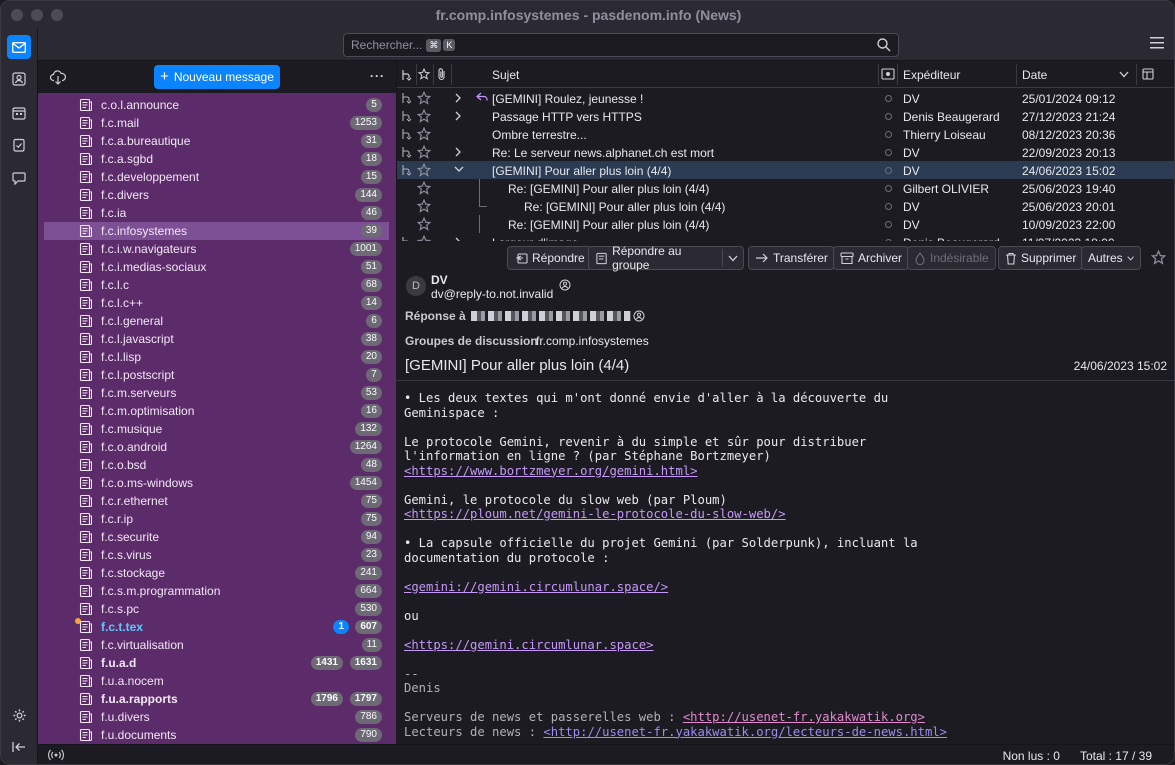 The height and width of the screenshot is (765, 1175). Describe the element at coordinates (19, 145) in the screenshot. I see `tasks-button` at that location.